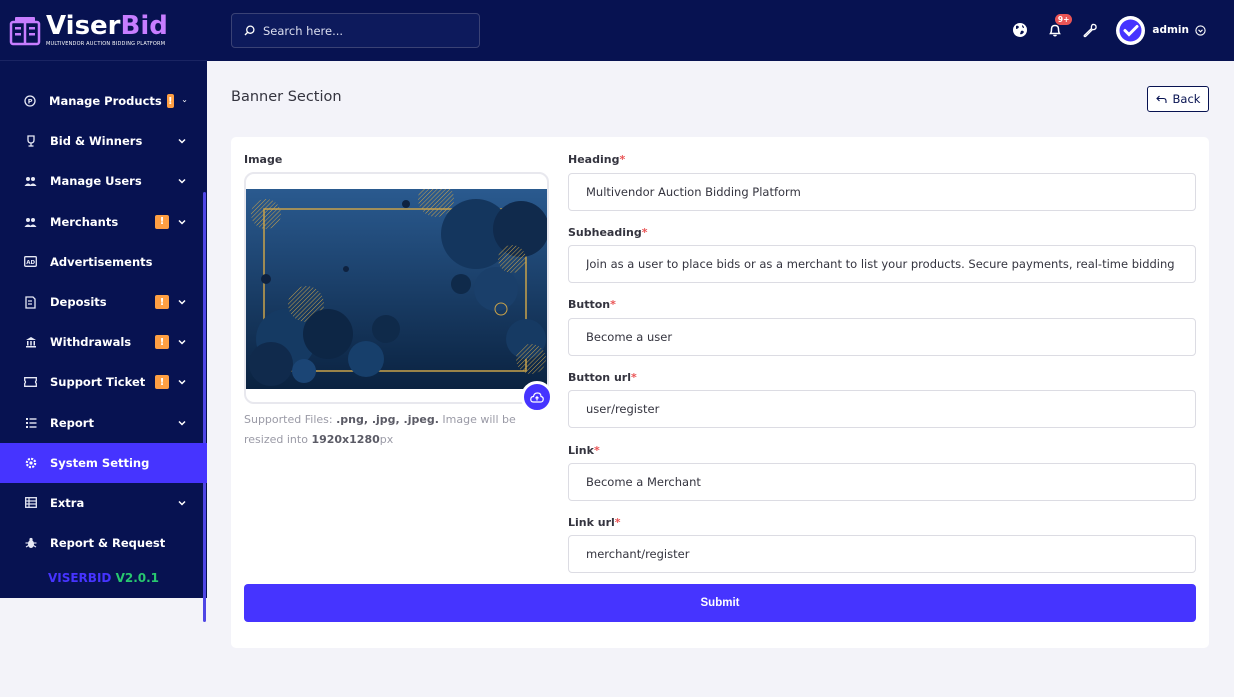 This screenshot has width=1234, height=697. What do you see at coordinates (103, 222) in the screenshot?
I see `sidebar-item-merchants: Merchants !` at bounding box center [103, 222].